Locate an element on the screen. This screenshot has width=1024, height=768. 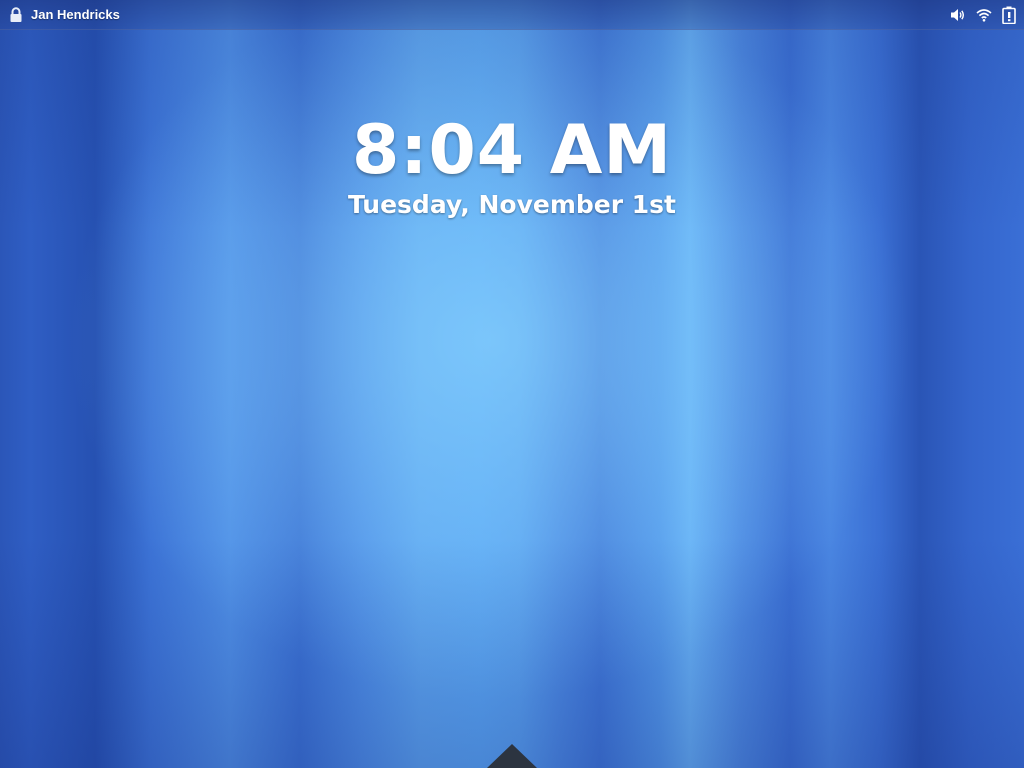
user-menu: Jan Hendricks is located at coordinates (60, 15).